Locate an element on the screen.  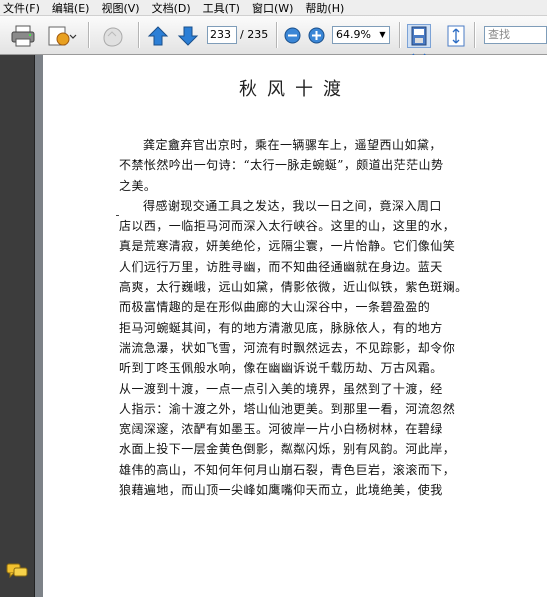
menu-file: 文件(F) is located at coordinates (24, 8).